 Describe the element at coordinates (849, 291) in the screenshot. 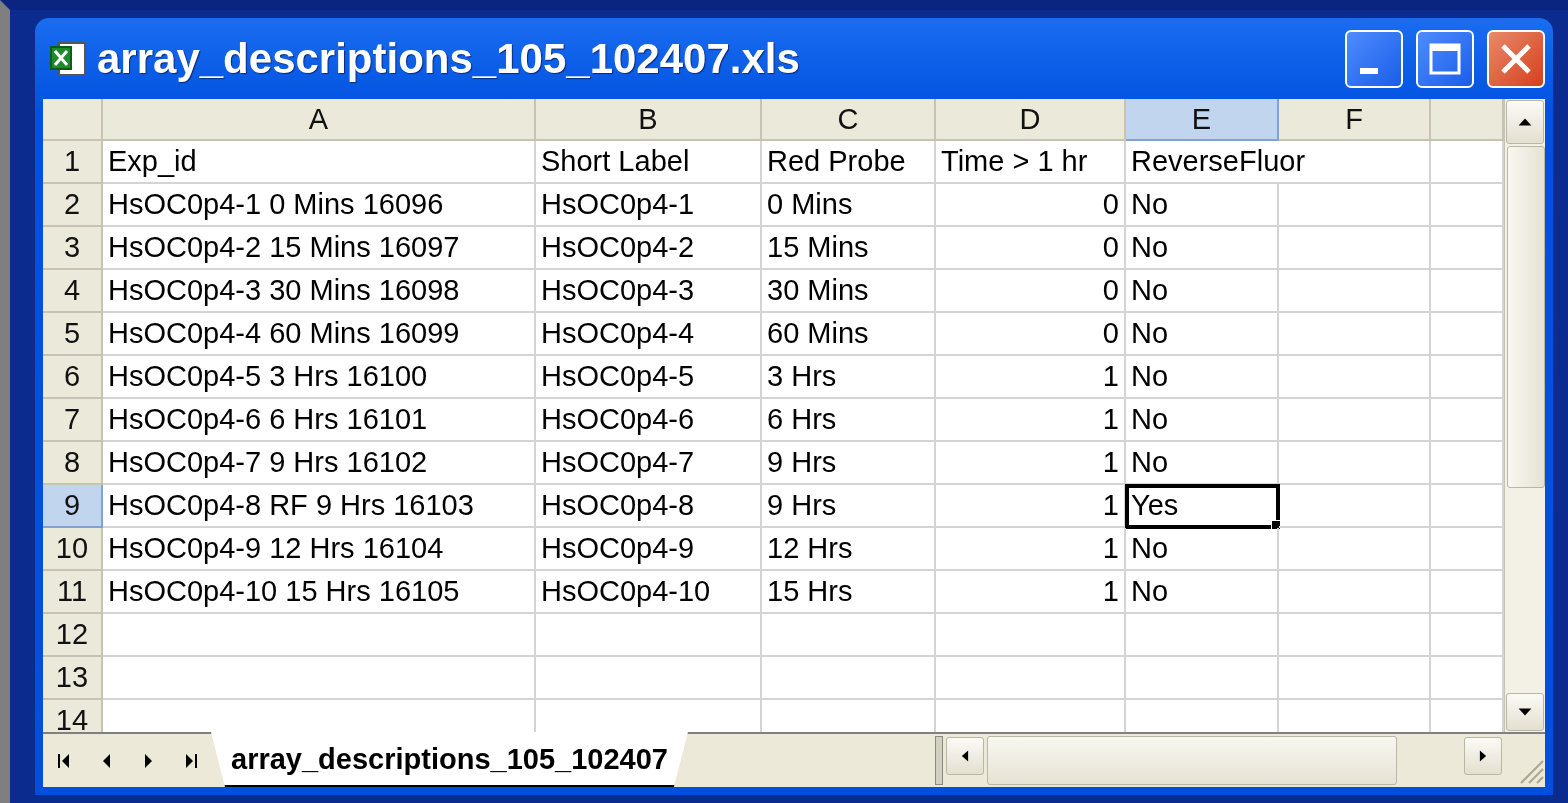

I see `table-cell: 30 Mins` at that location.